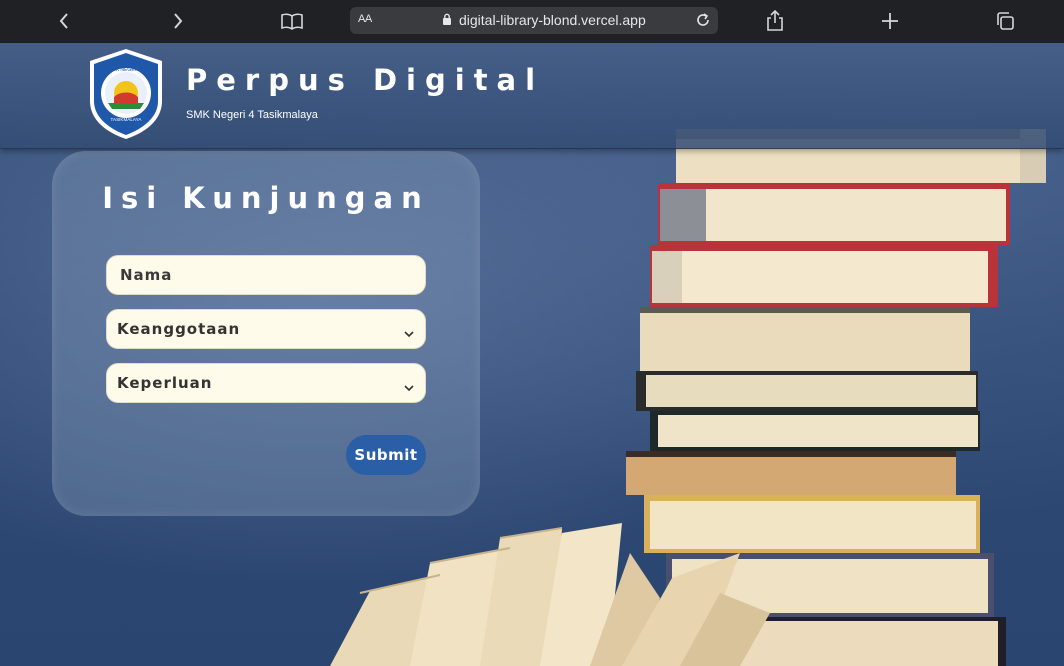  Describe the element at coordinates (252, 115) in the screenshot. I see `site-subtitle: SMK Negeri 4 Tasikmalaya` at that location.